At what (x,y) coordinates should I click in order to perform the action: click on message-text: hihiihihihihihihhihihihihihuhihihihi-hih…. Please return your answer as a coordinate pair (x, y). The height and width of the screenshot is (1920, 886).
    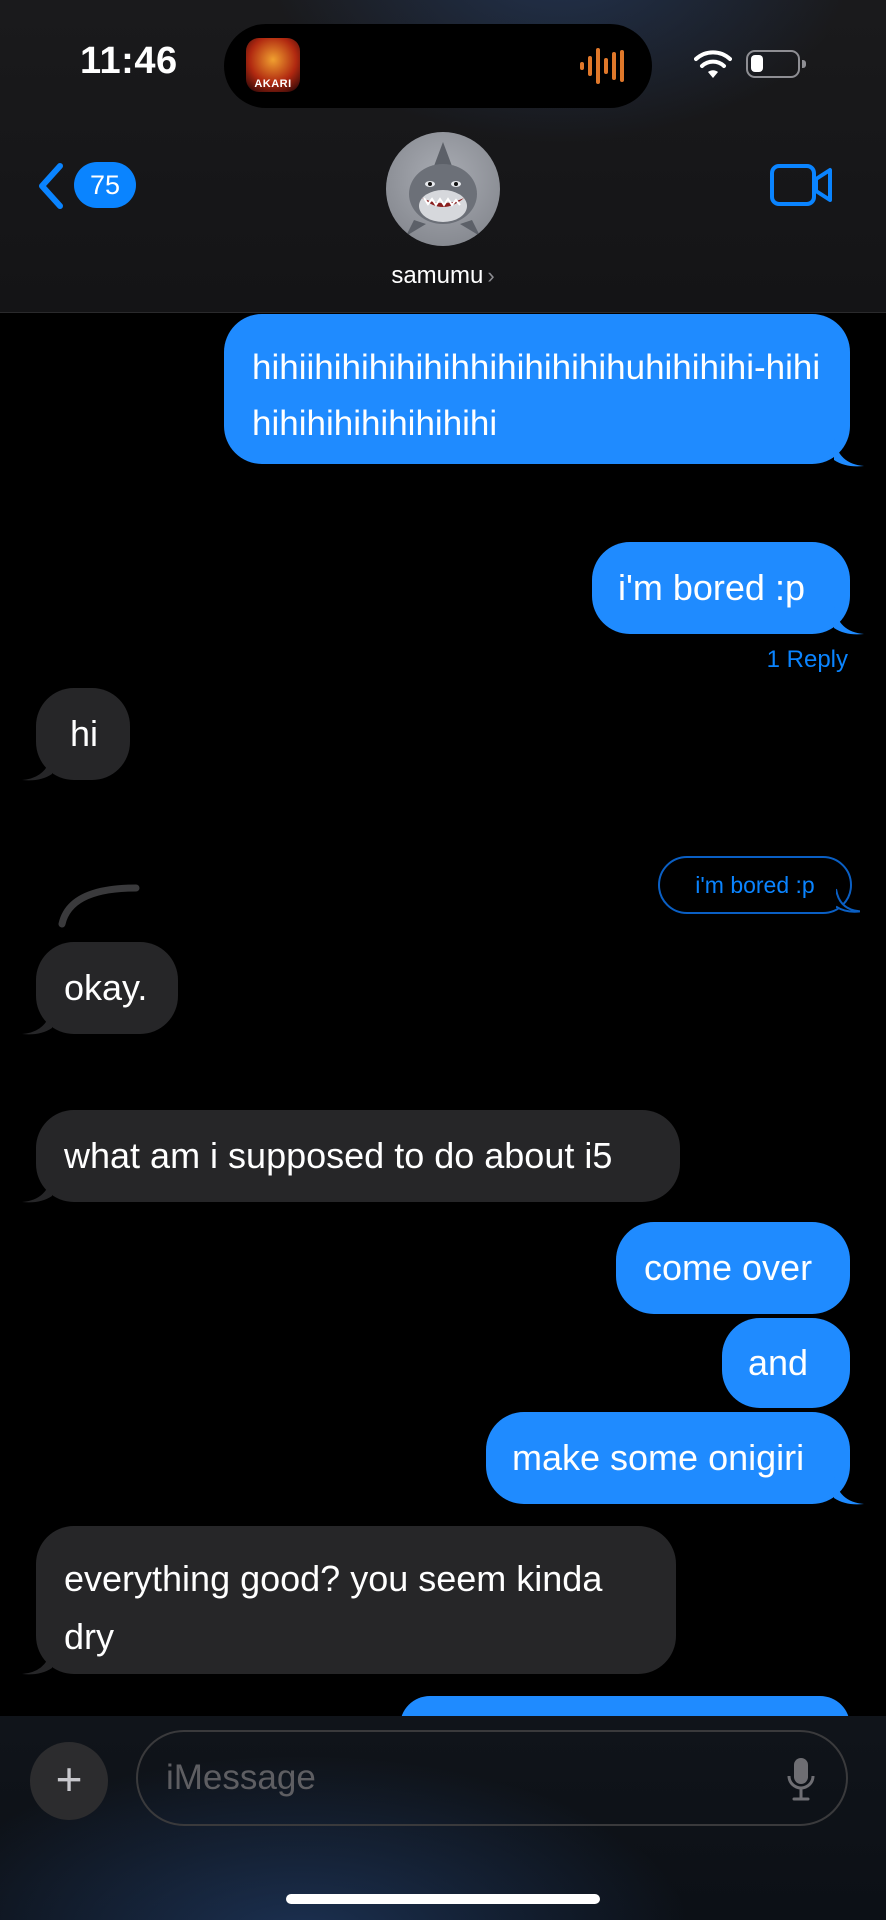
    Looking at the image, I should click on (536, 395).